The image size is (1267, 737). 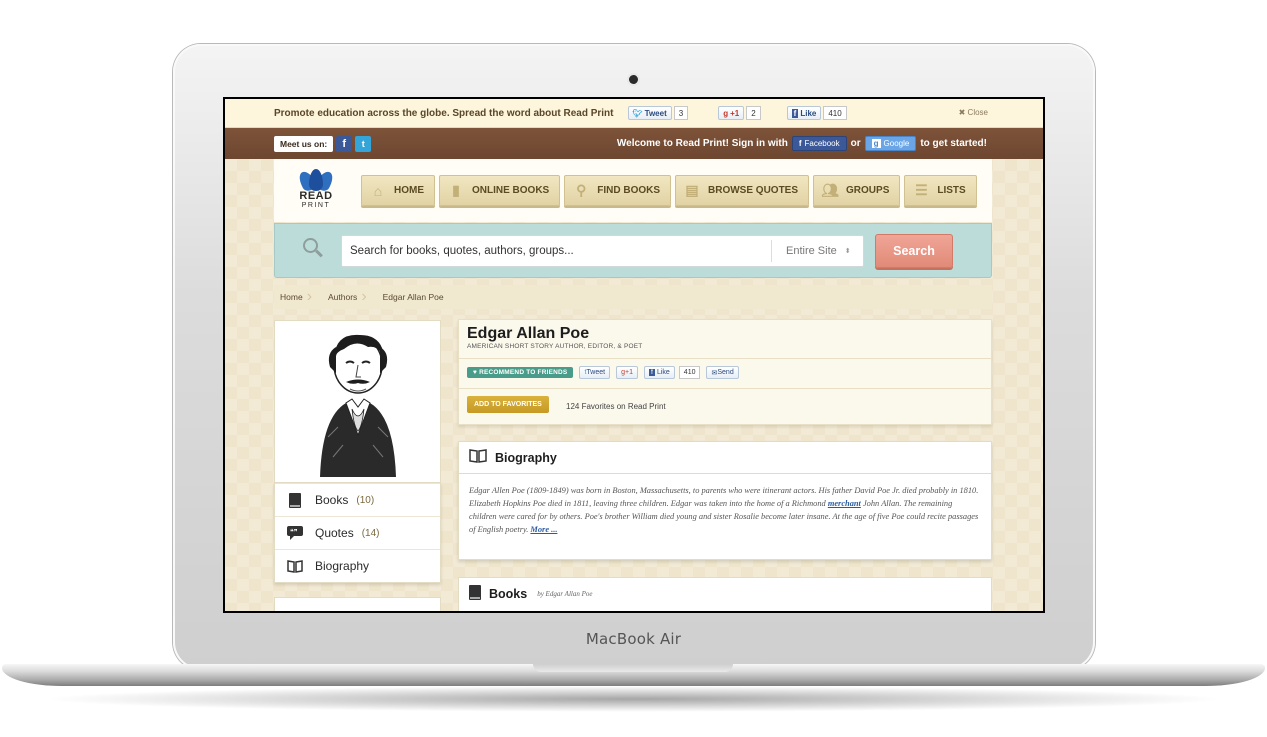 What do you see at coordinates (595, 372) in the screenshot?
I see `tweet-button: t Tweet` at bounding box center [595, 372].